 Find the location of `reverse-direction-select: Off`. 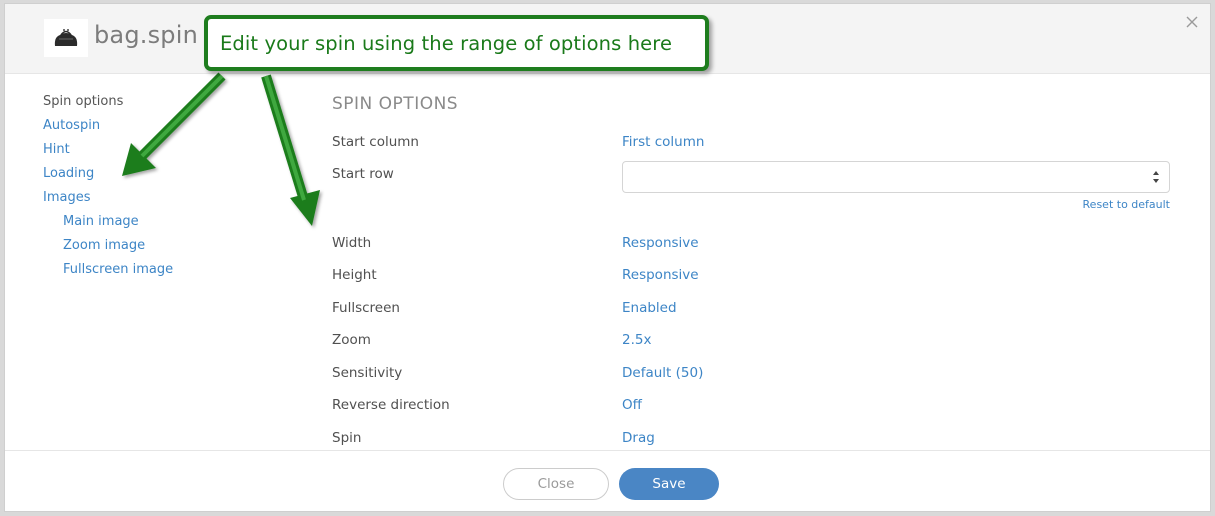

reverse-direction-select: Off is located at coordinates (632, 405).